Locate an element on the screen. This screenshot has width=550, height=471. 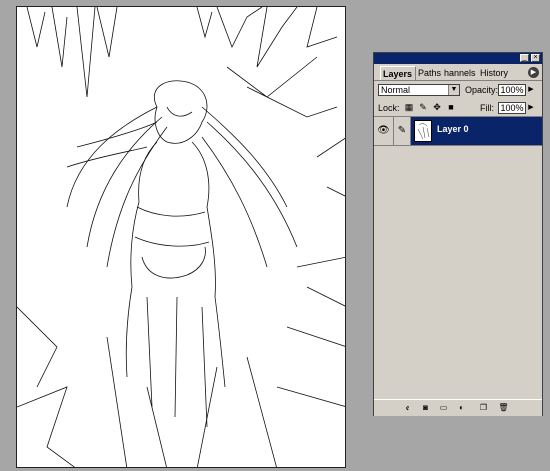
tab-history: History is located at coordinates (498, 73).